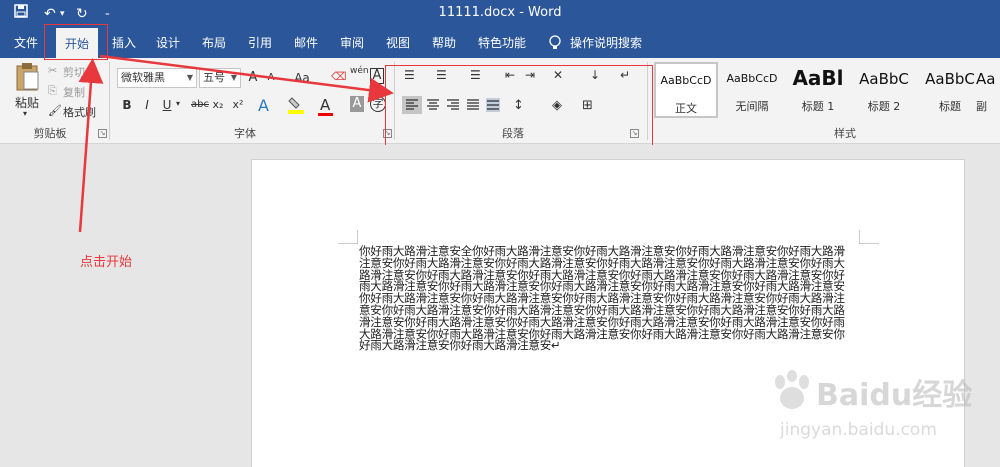 This screenshot has width=1000, height=467. What do you see at coordinates (377, 76) in the screenshot?
I see `char-border-icon: A` at bounding box center [377, 76].